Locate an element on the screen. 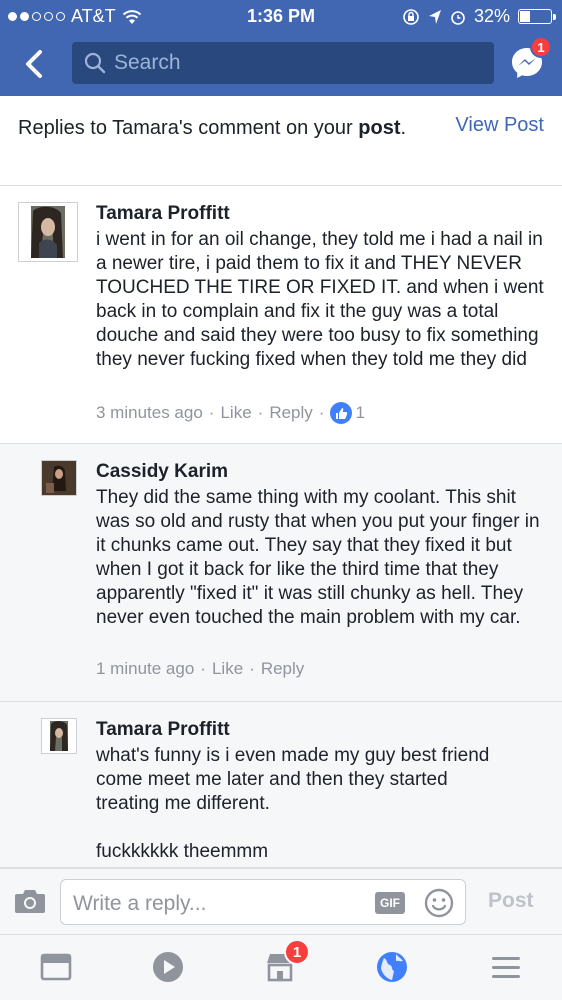 The height and width of the screenshot is (1000, 562). comment-meta: 1 minute ago · Like · Reply is located at coordinates (200, 669).